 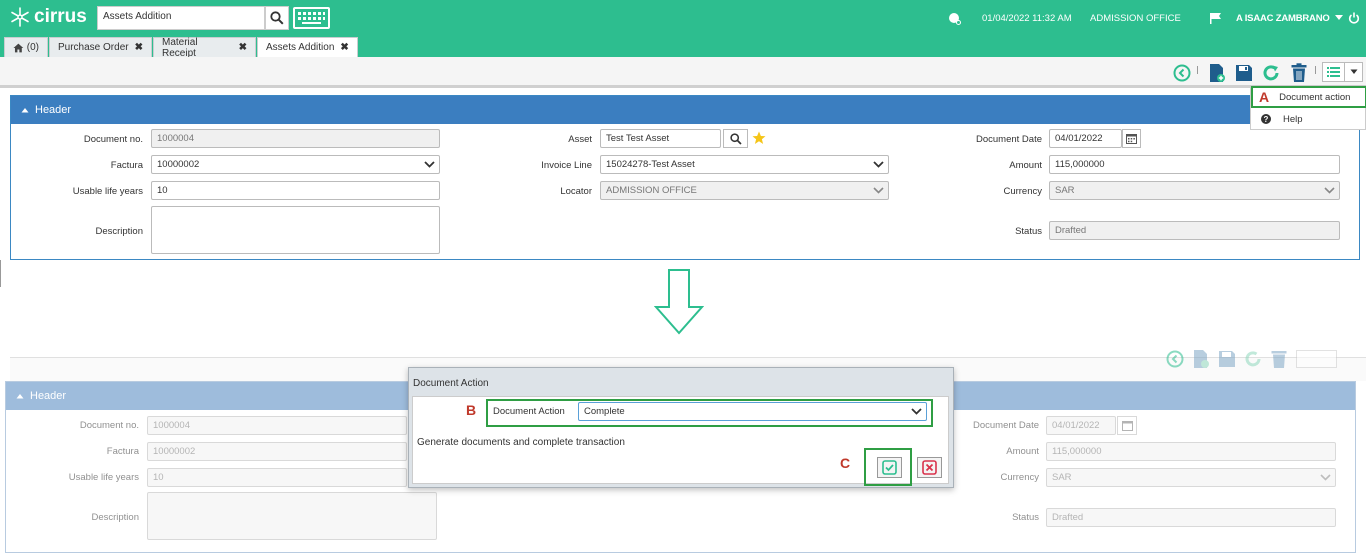 I want to click on refresh-button, so click(x=1271, y=73).